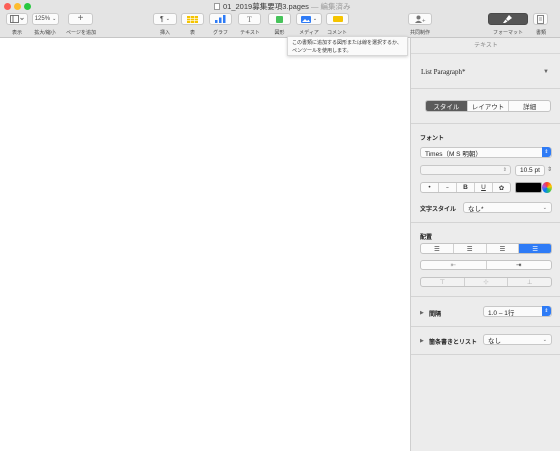 The height and width of the screenshot is (451, 560). Describe the element at coordinates (494, 341) in the screenshot. I see `bullets-value: なし` at that location.